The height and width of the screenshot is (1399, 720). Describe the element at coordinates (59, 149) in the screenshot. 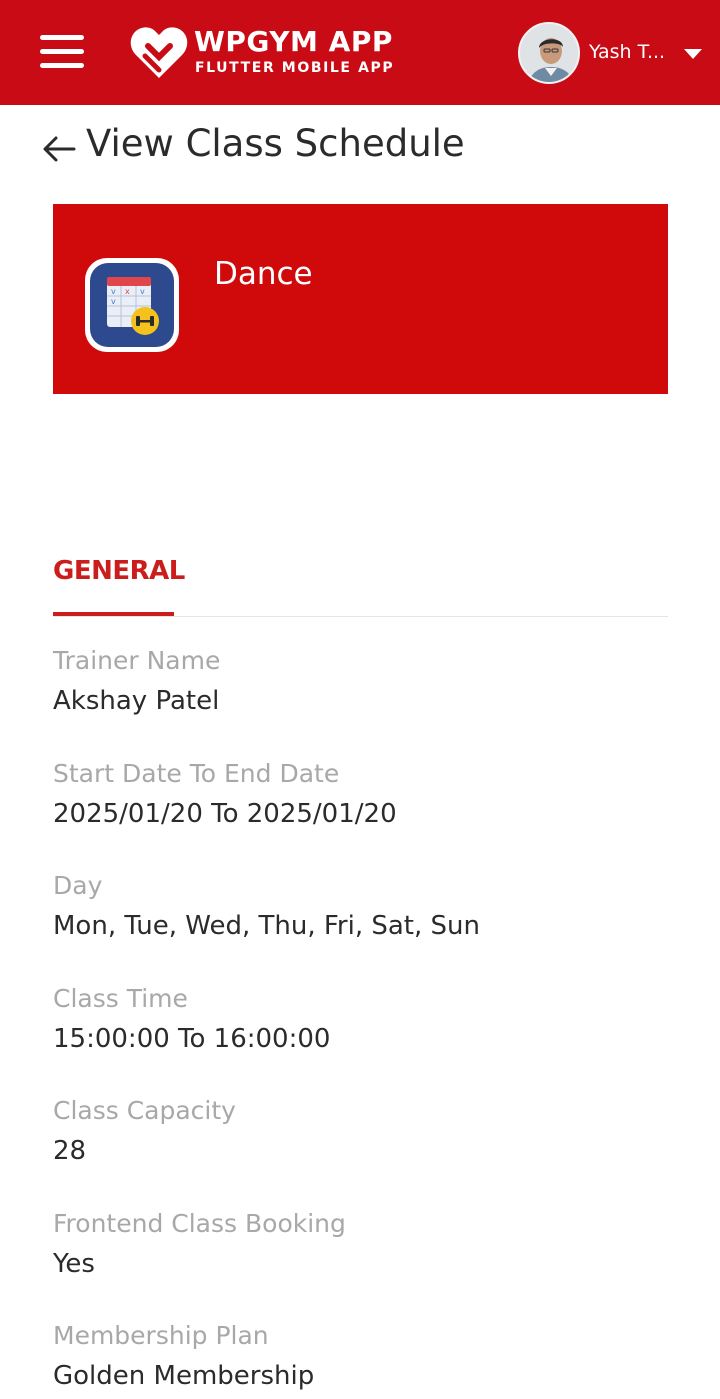

I see `arrow-left-icon` at that location.